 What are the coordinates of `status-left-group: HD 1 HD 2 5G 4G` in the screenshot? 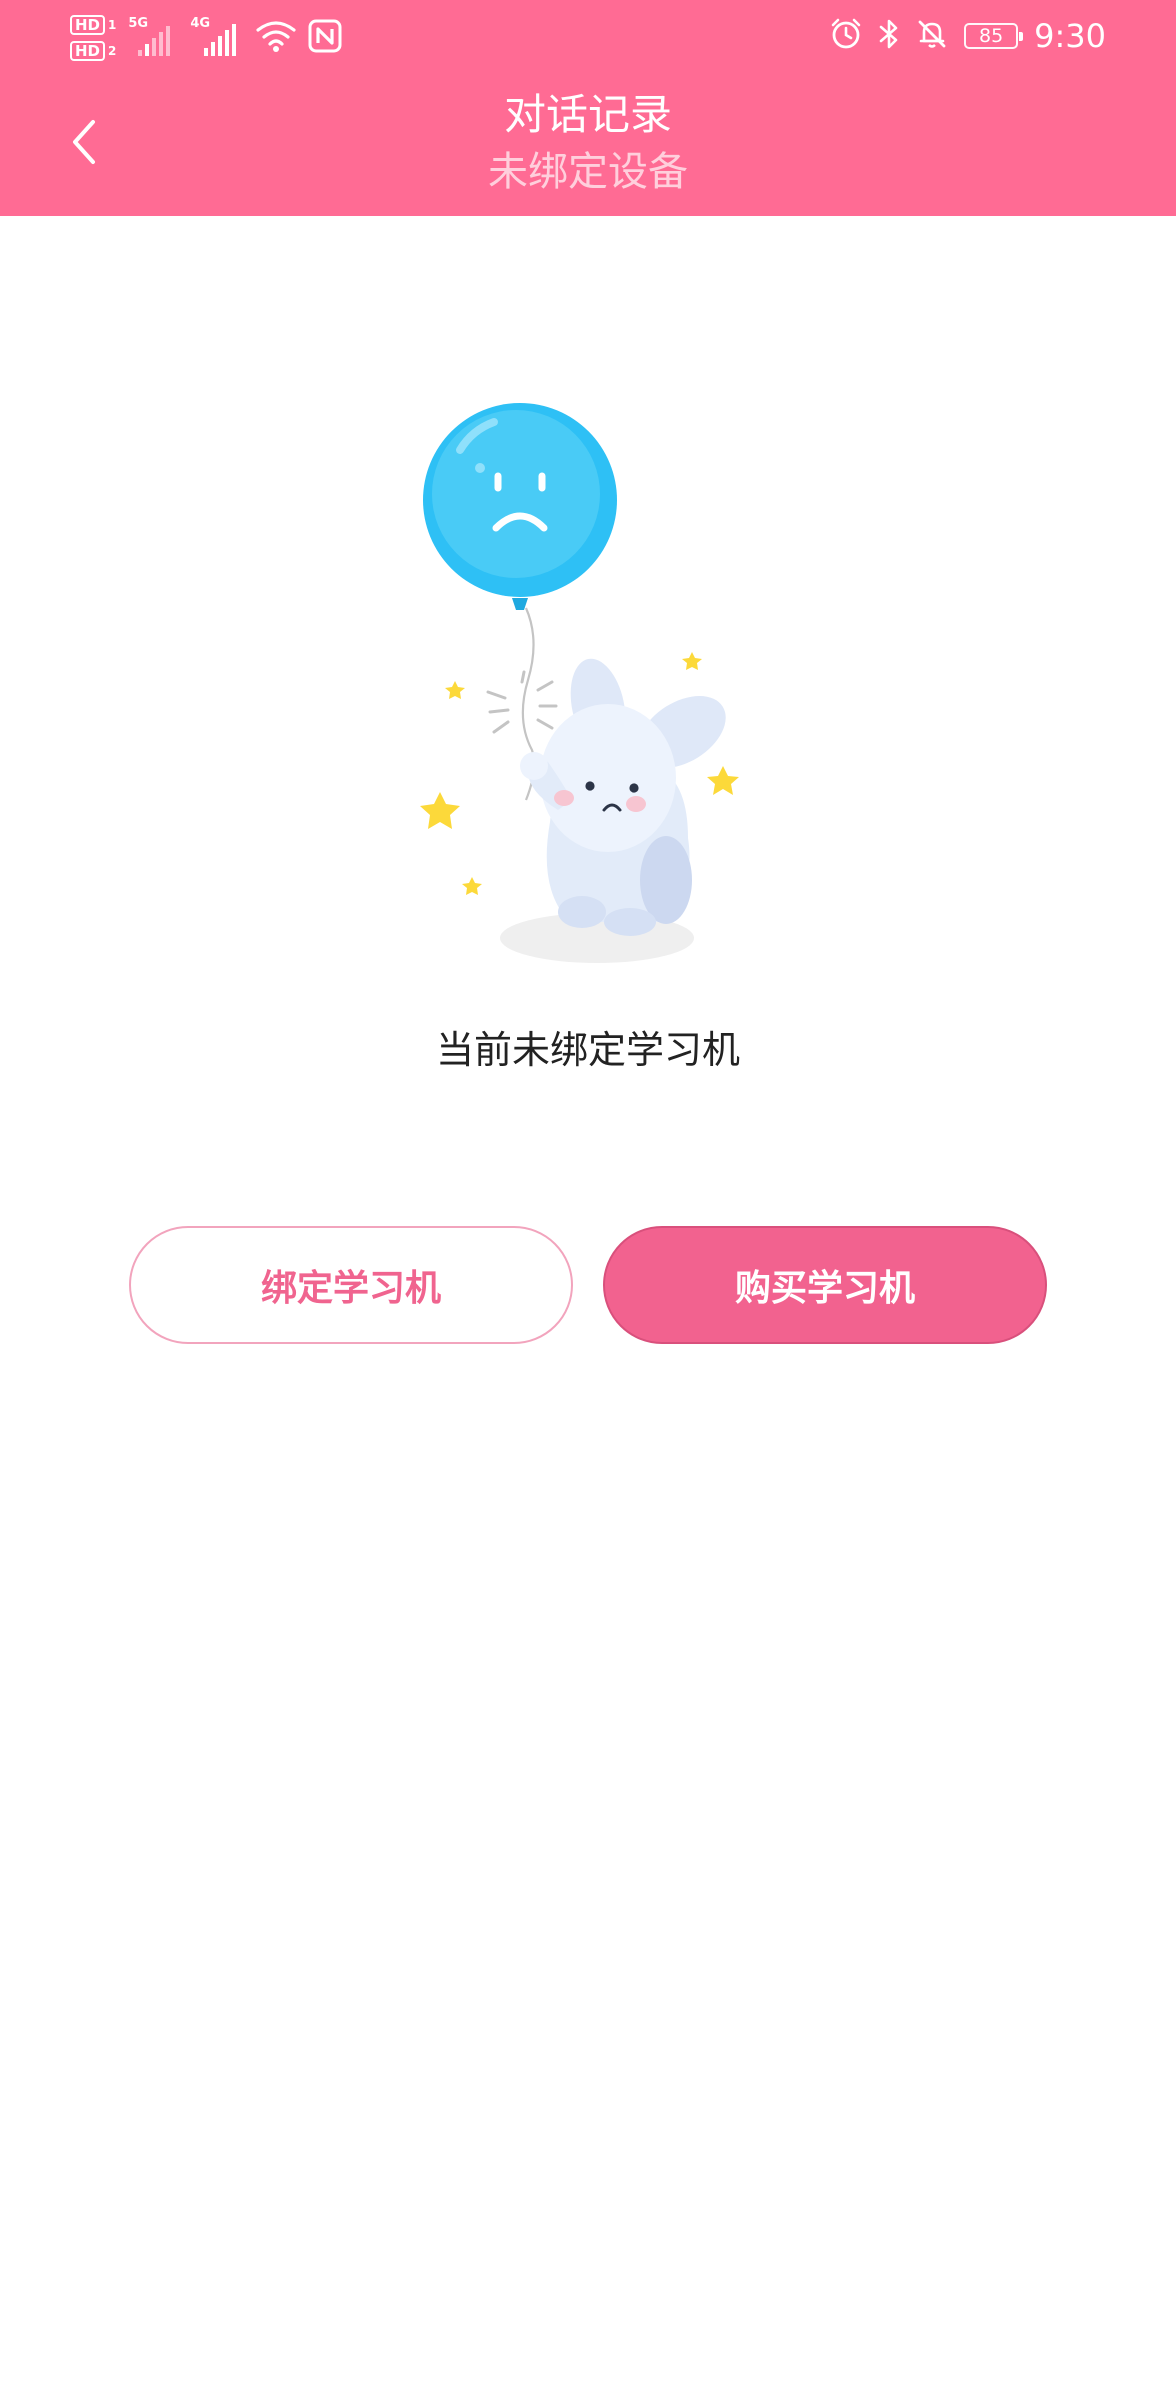 It's located at (206, 38).